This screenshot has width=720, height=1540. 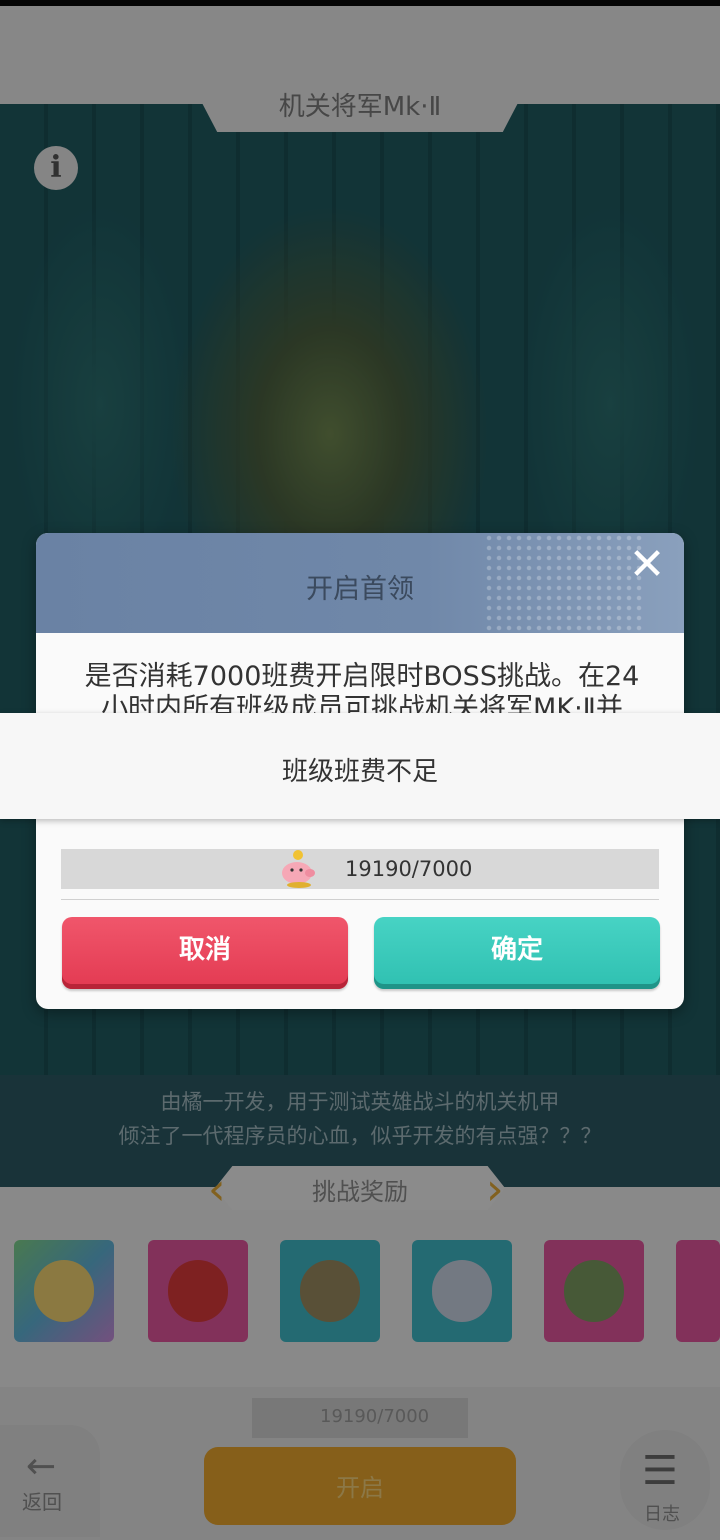 I want to click on toast-notification: 班级班费不足, so click(x=360, y=766).